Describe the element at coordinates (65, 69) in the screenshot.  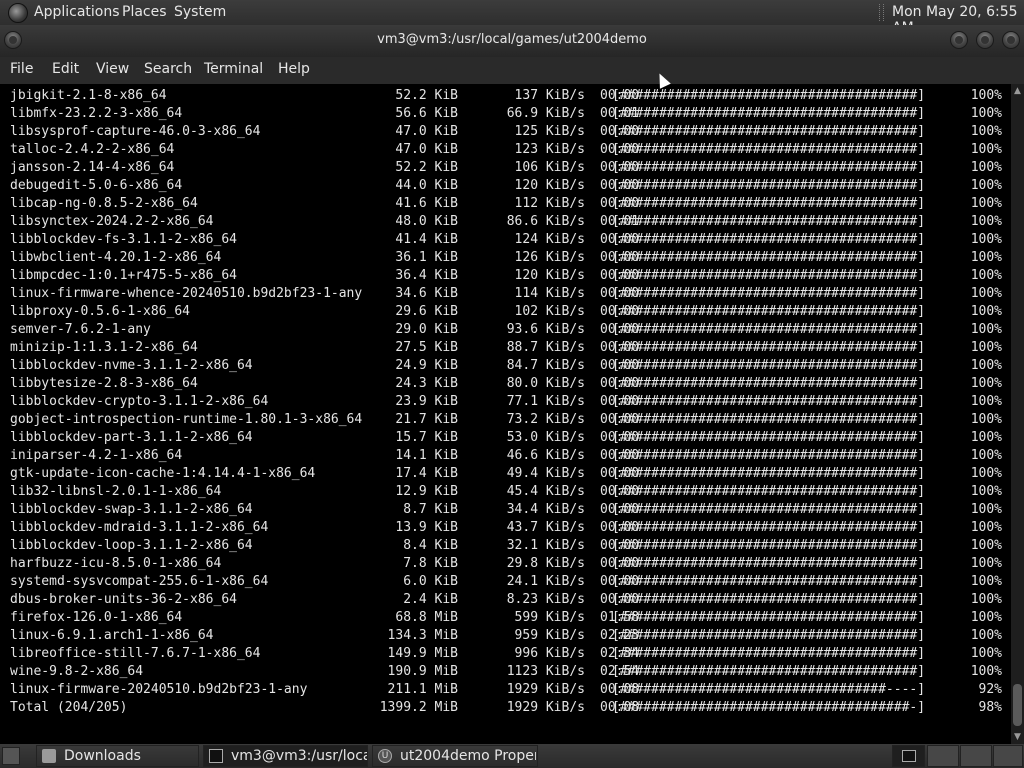
I see `menu-edit: Edit` at that location.